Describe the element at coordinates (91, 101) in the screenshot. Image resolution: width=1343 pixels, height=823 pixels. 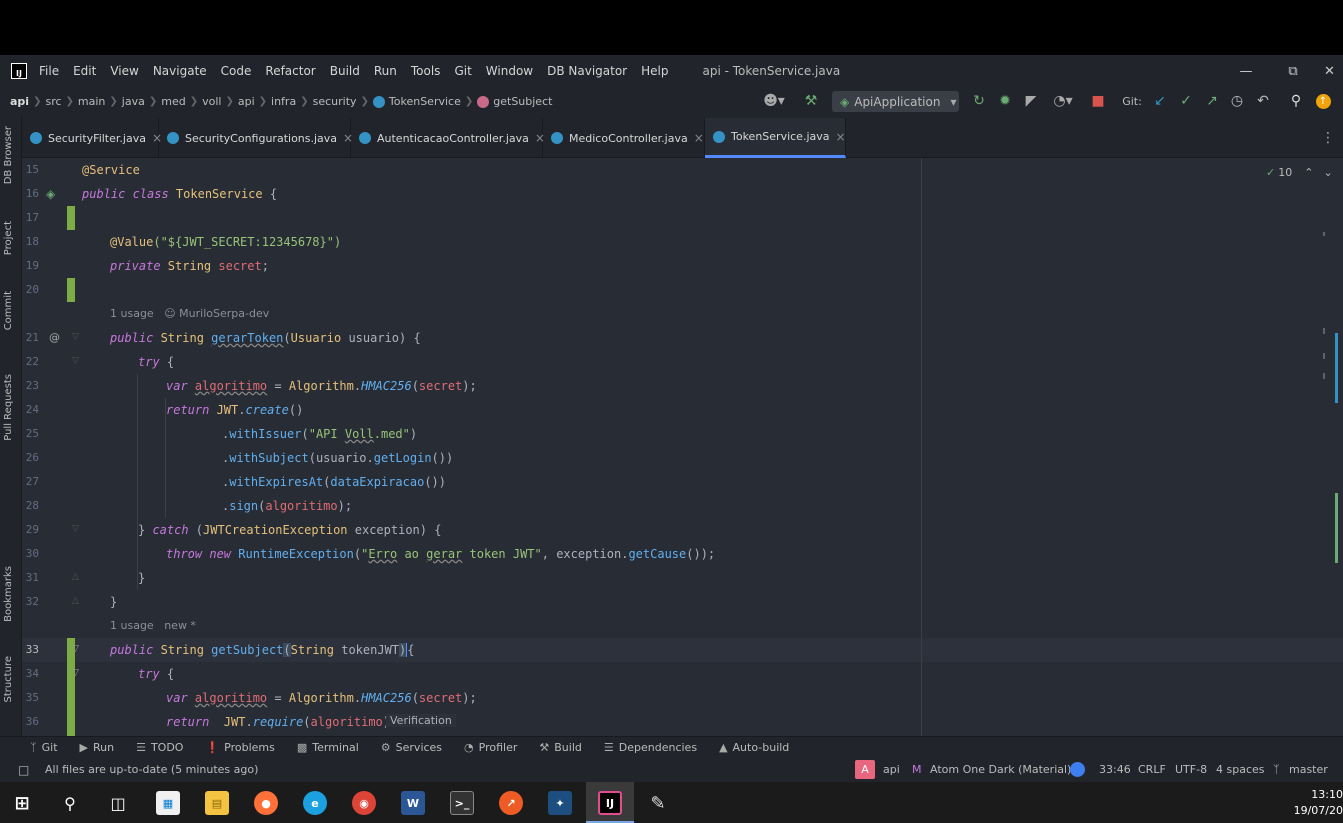
I see `crumb-main: main` at that location.